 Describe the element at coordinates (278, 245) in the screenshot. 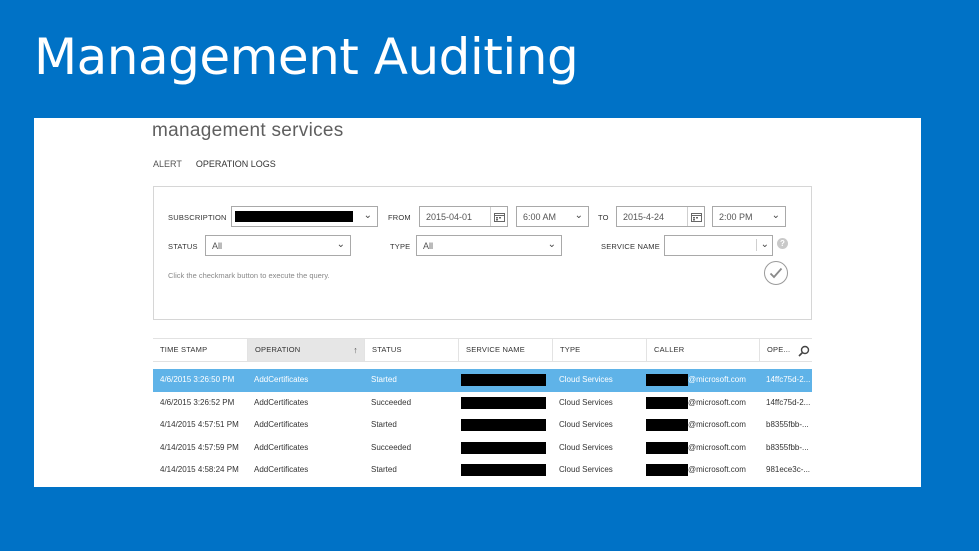

I see `status-select: All ⌄` at that location.